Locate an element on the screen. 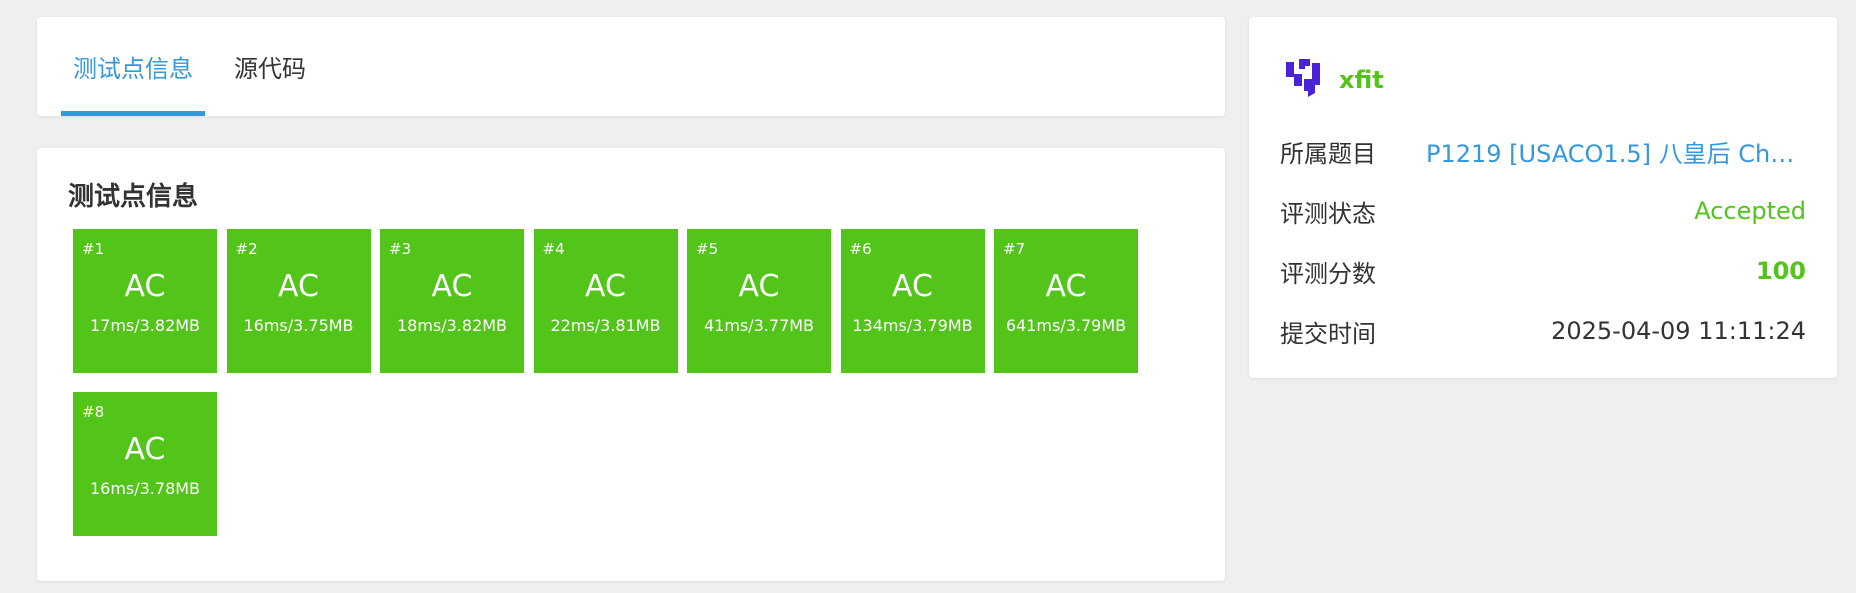 This screenshot has width=1856, height=593. submit-time-value: 2025-04-09 11:11:24 is located at coordinates (1678, 331).